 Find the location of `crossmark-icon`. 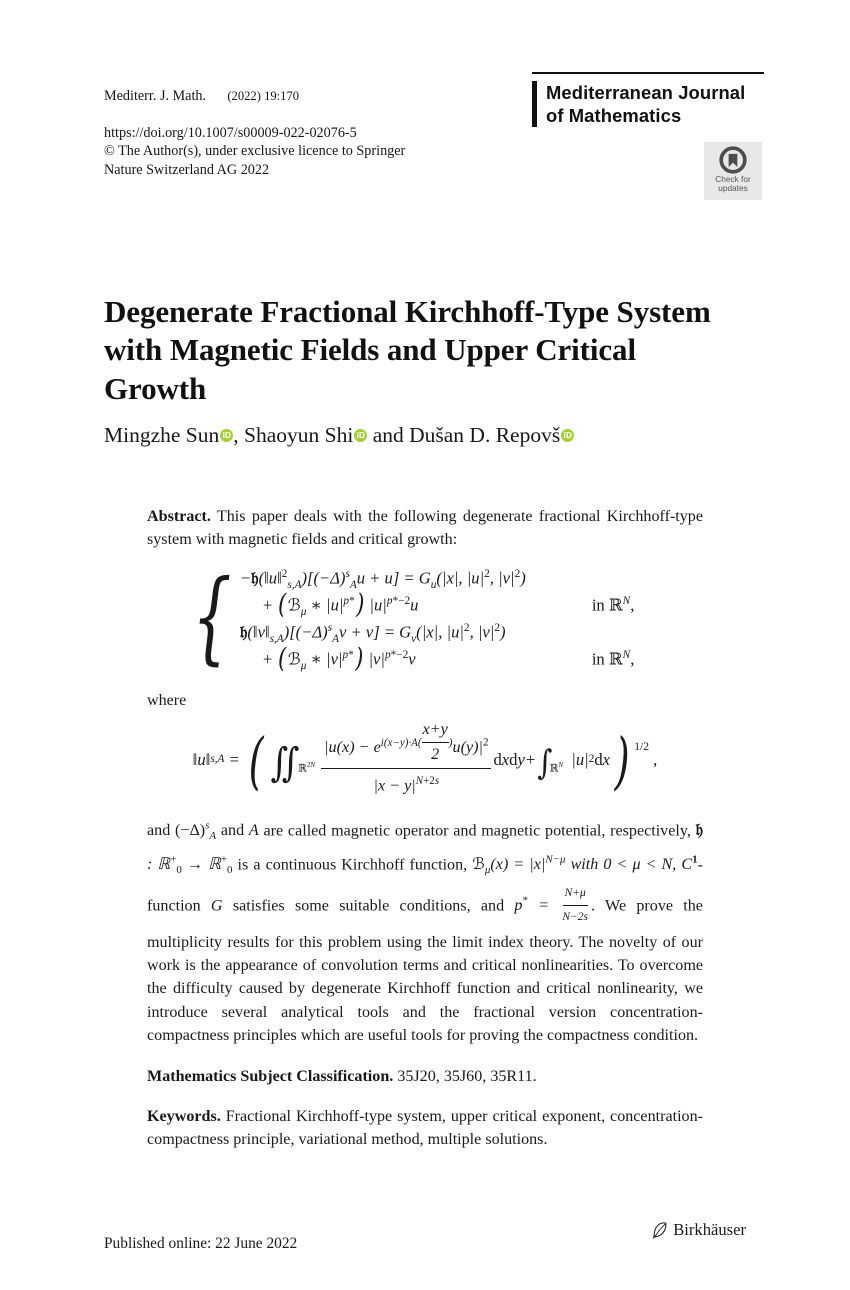

crossmark-icon is located at coordinates (733, 160).